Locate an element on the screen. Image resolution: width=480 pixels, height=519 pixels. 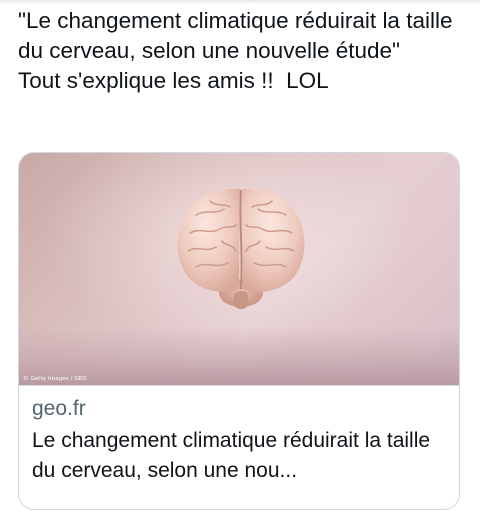
image-credit: © Getty Images / GEO is located at coordinates (55, 379).